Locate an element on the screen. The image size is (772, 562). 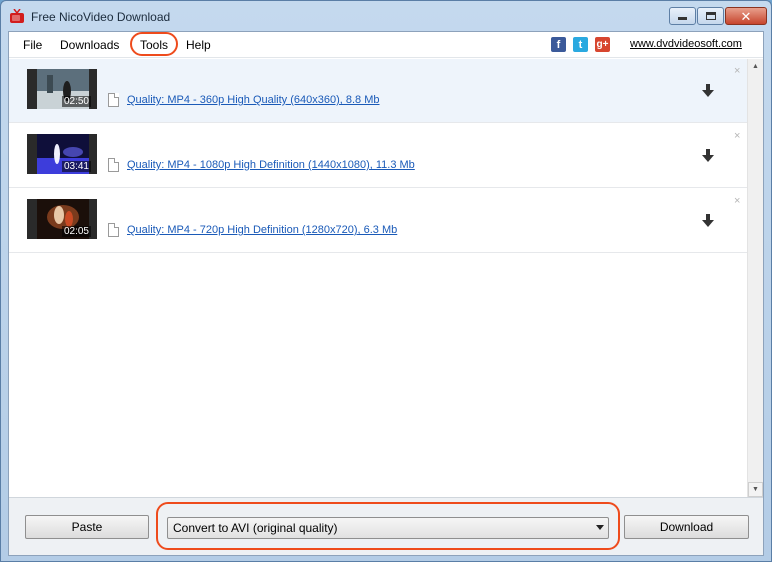
vertical-scrollbar: ▲ ▼ is located at coordinates (755, 278).